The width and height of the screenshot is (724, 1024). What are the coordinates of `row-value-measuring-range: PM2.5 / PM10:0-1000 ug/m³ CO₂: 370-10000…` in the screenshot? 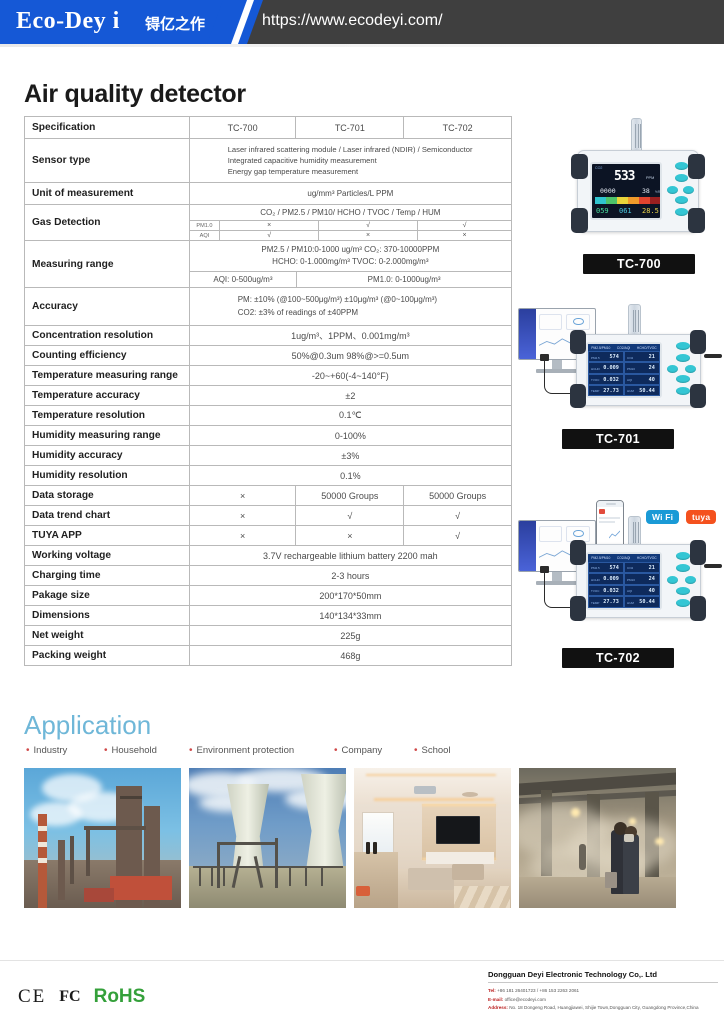 It's located at (350, 264).